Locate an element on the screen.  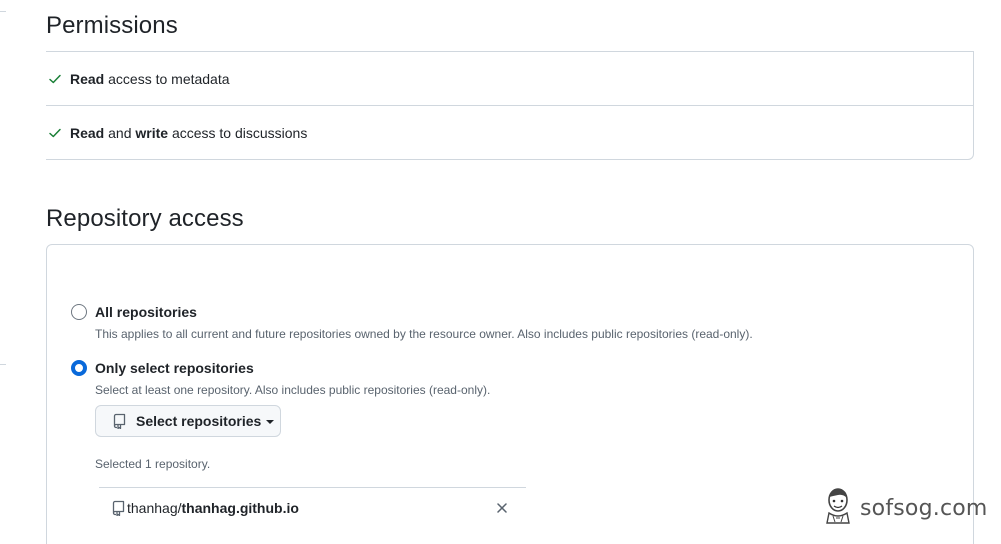
watermark-text: sofsog.com is located at coordinates (924, 508).